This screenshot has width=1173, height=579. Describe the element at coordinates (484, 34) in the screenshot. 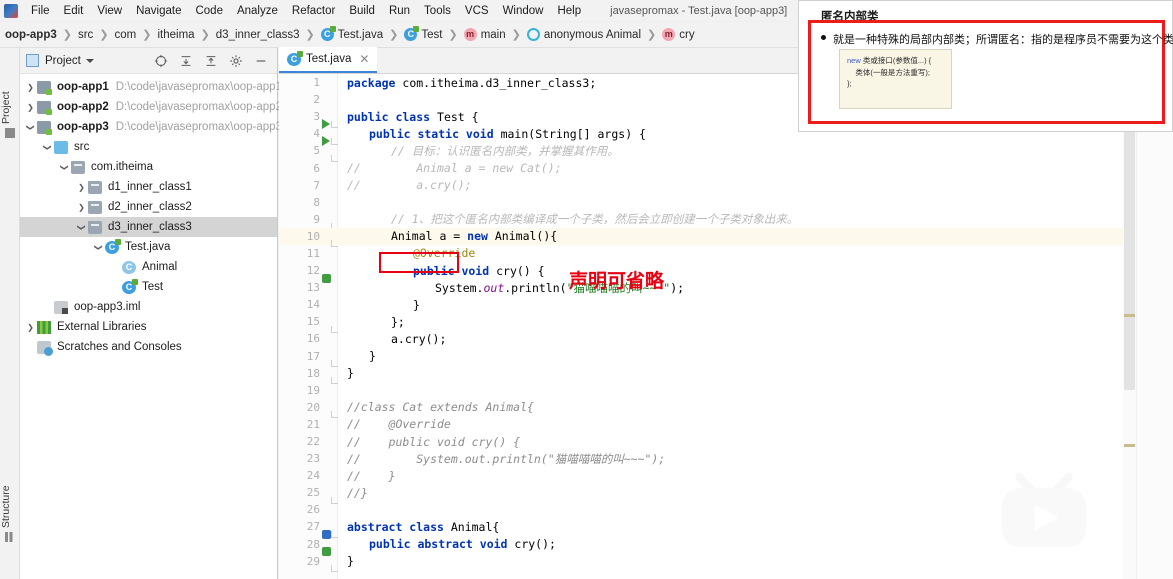

I see `breadcrumb-item-main: main` at that location.